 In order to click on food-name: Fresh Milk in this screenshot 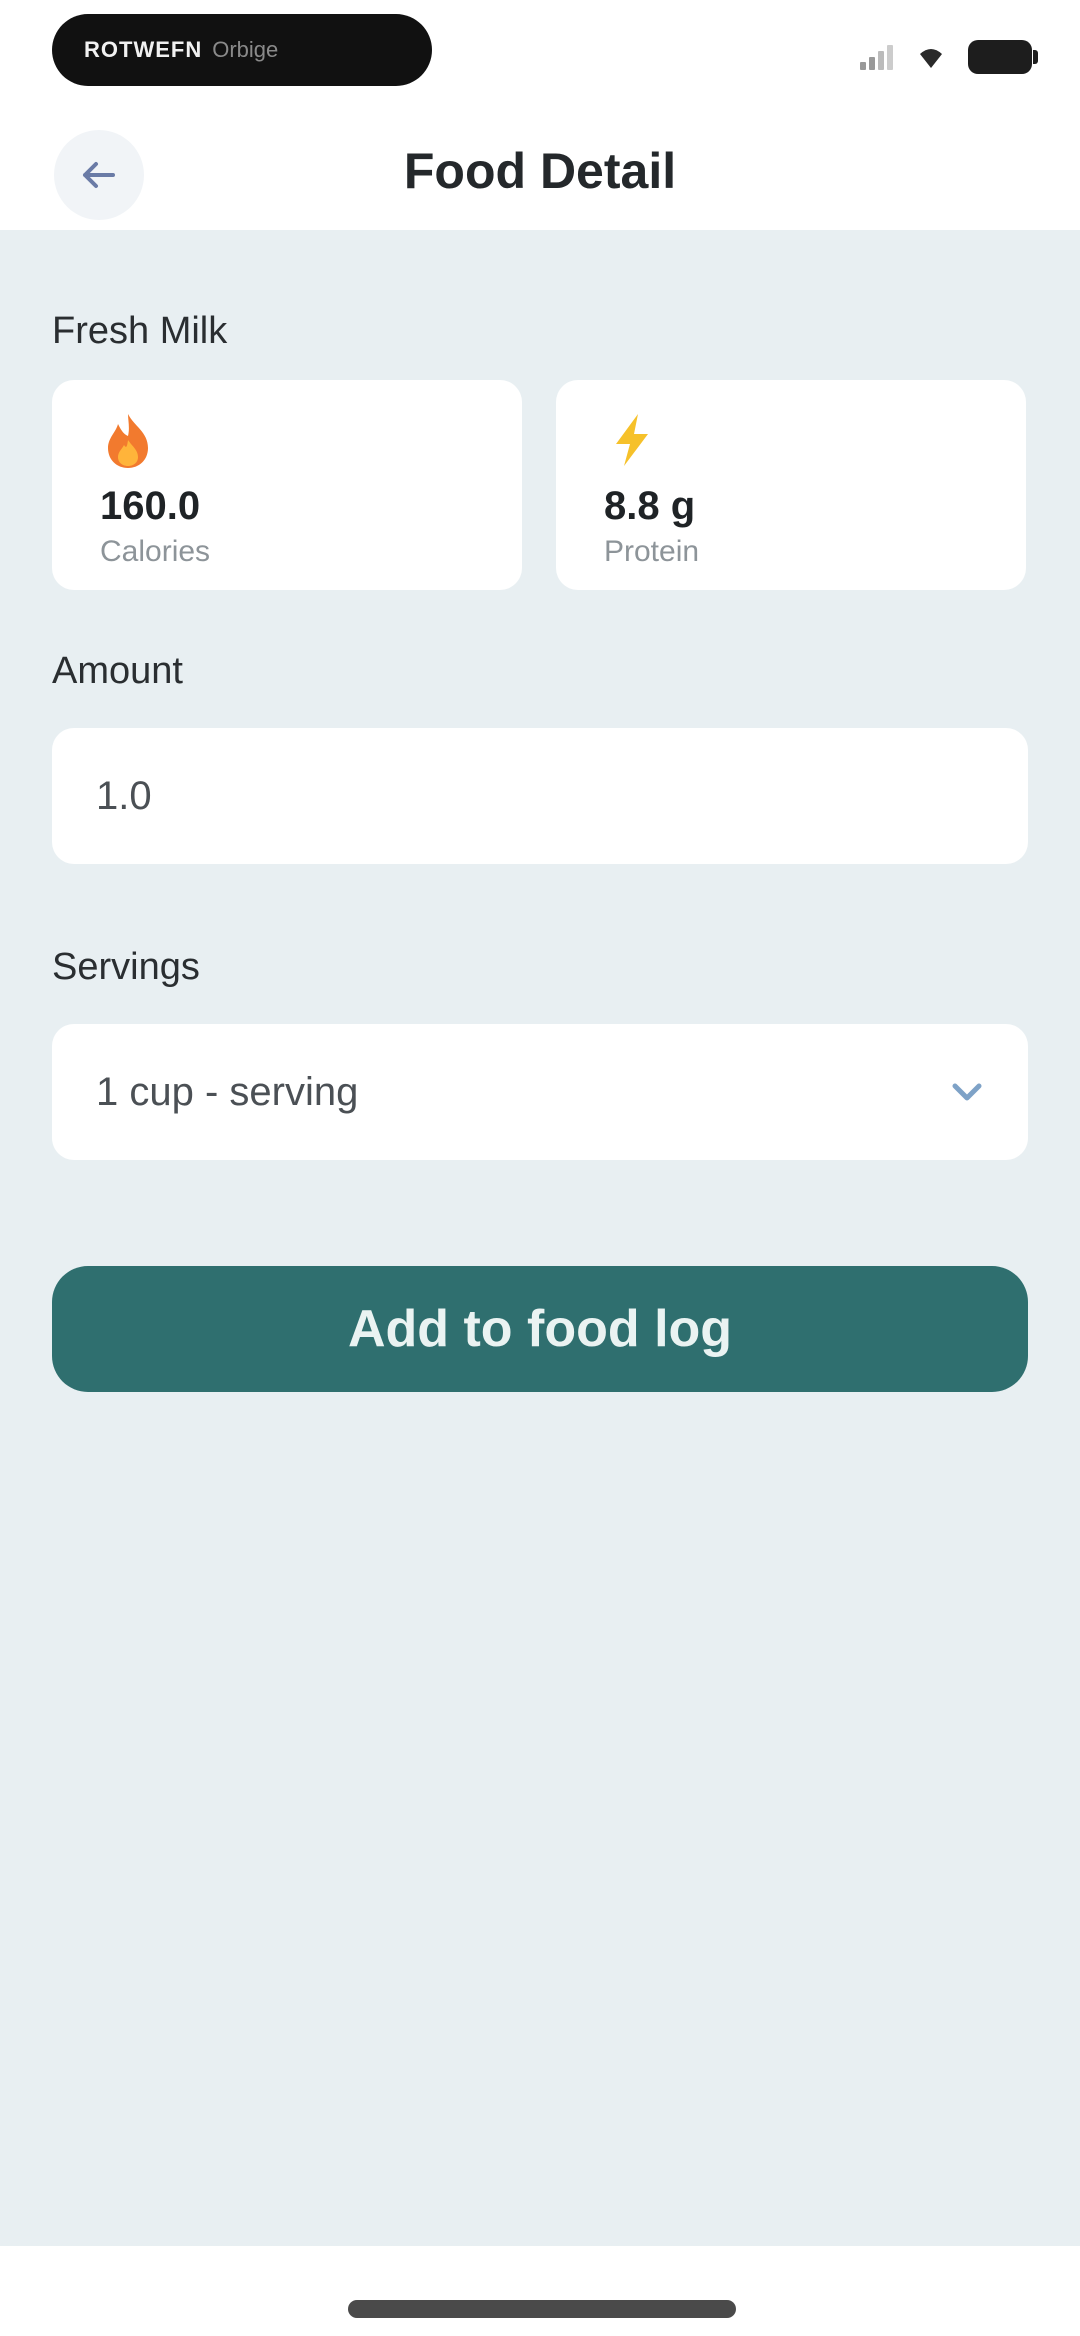, I will do `click(140, 331)`.